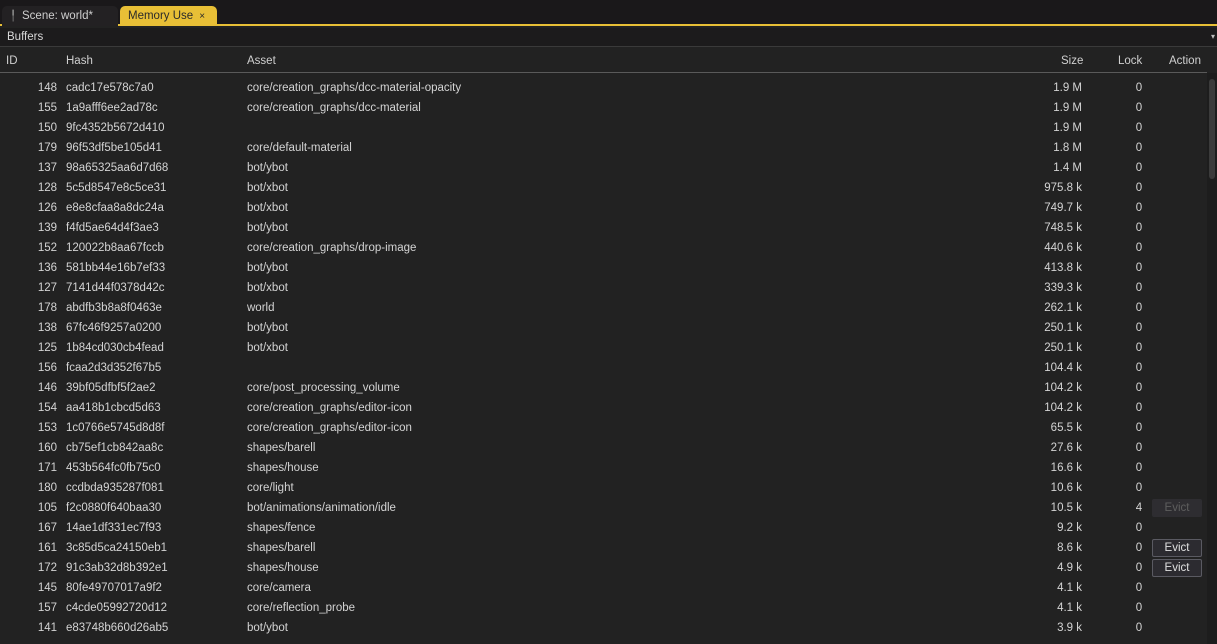 This screenshot has height=644, width=1217. What do you see at coordinates (301, 608) in the screenshot?
I see `cell-asset: core/reflection_probe` at bounding box center [301, 608].